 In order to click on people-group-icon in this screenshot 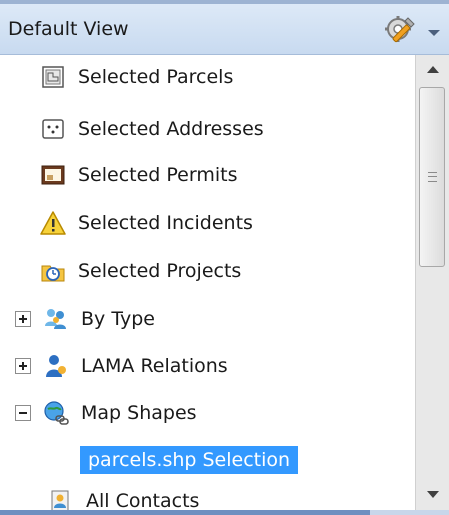, I will do `click(56, 319)`.